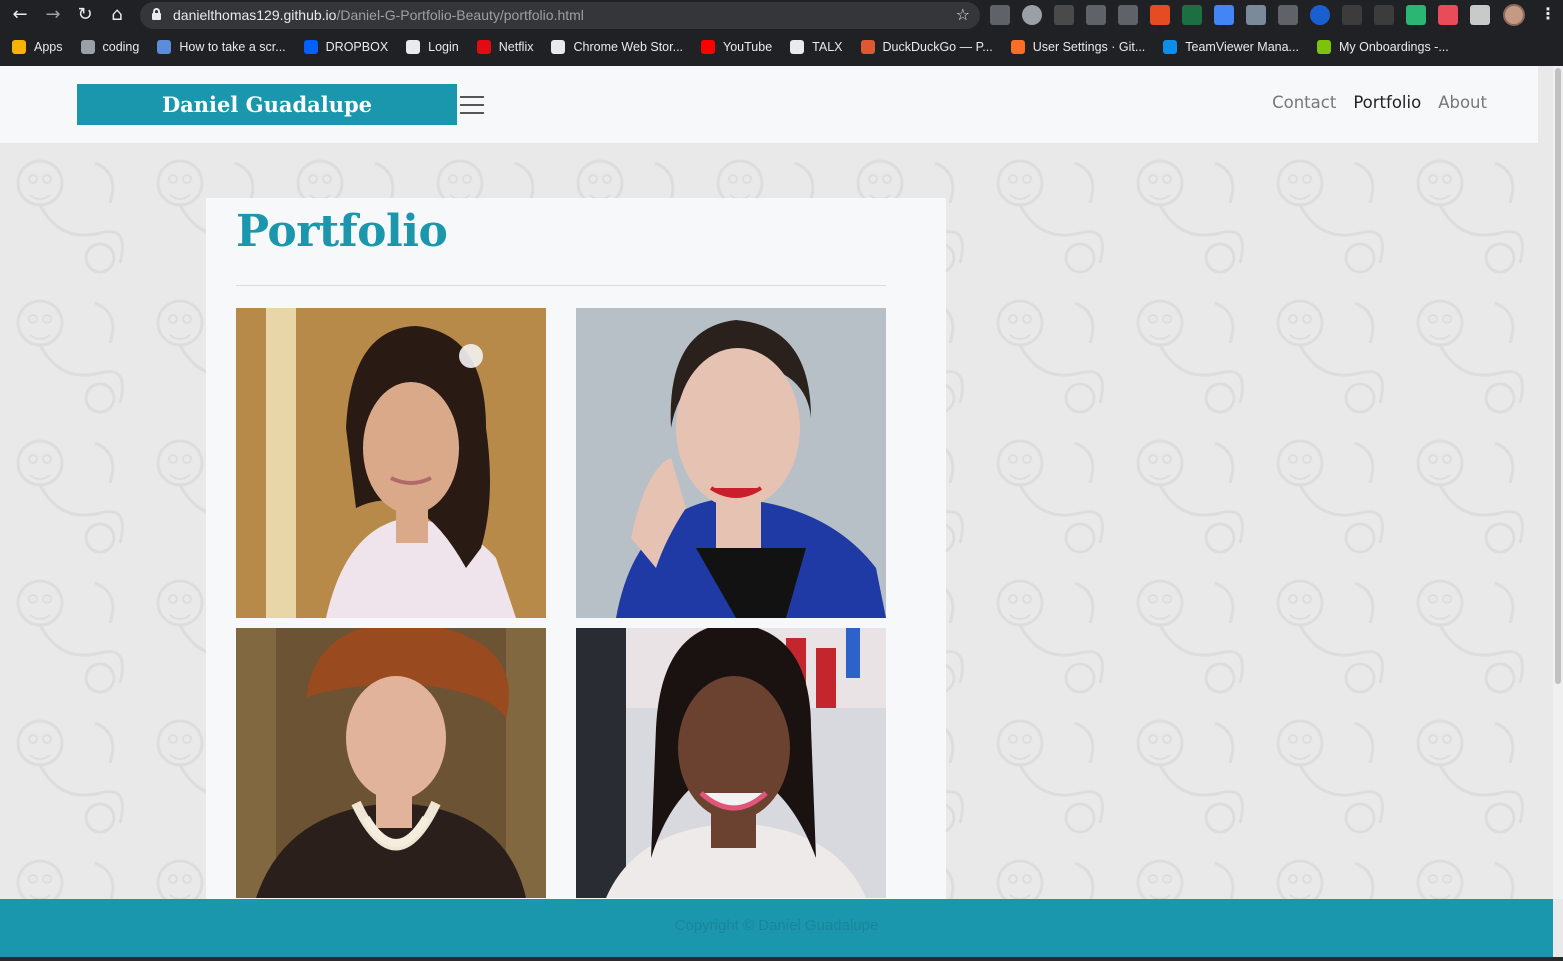 This screenshot has height=961, width=1563. What do you see at coordinates (1017, 47) in the screenshot?
I see `gitlab-icon` at bounding box center [1017, 47].